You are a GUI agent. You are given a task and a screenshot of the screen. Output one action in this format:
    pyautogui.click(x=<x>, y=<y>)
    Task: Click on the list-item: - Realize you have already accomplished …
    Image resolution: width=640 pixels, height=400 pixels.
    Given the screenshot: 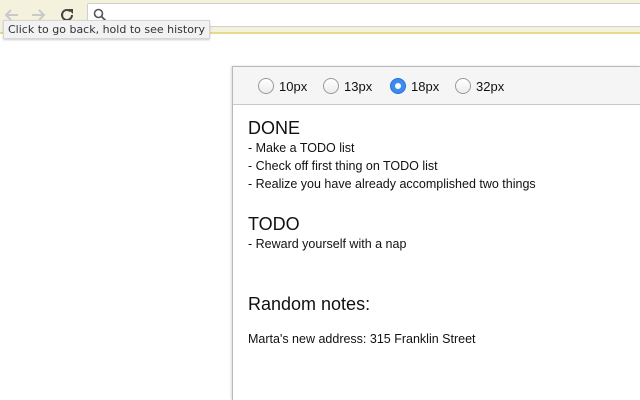 What is the action you would take?
    pyautogui.click(x=392, y=184)
    